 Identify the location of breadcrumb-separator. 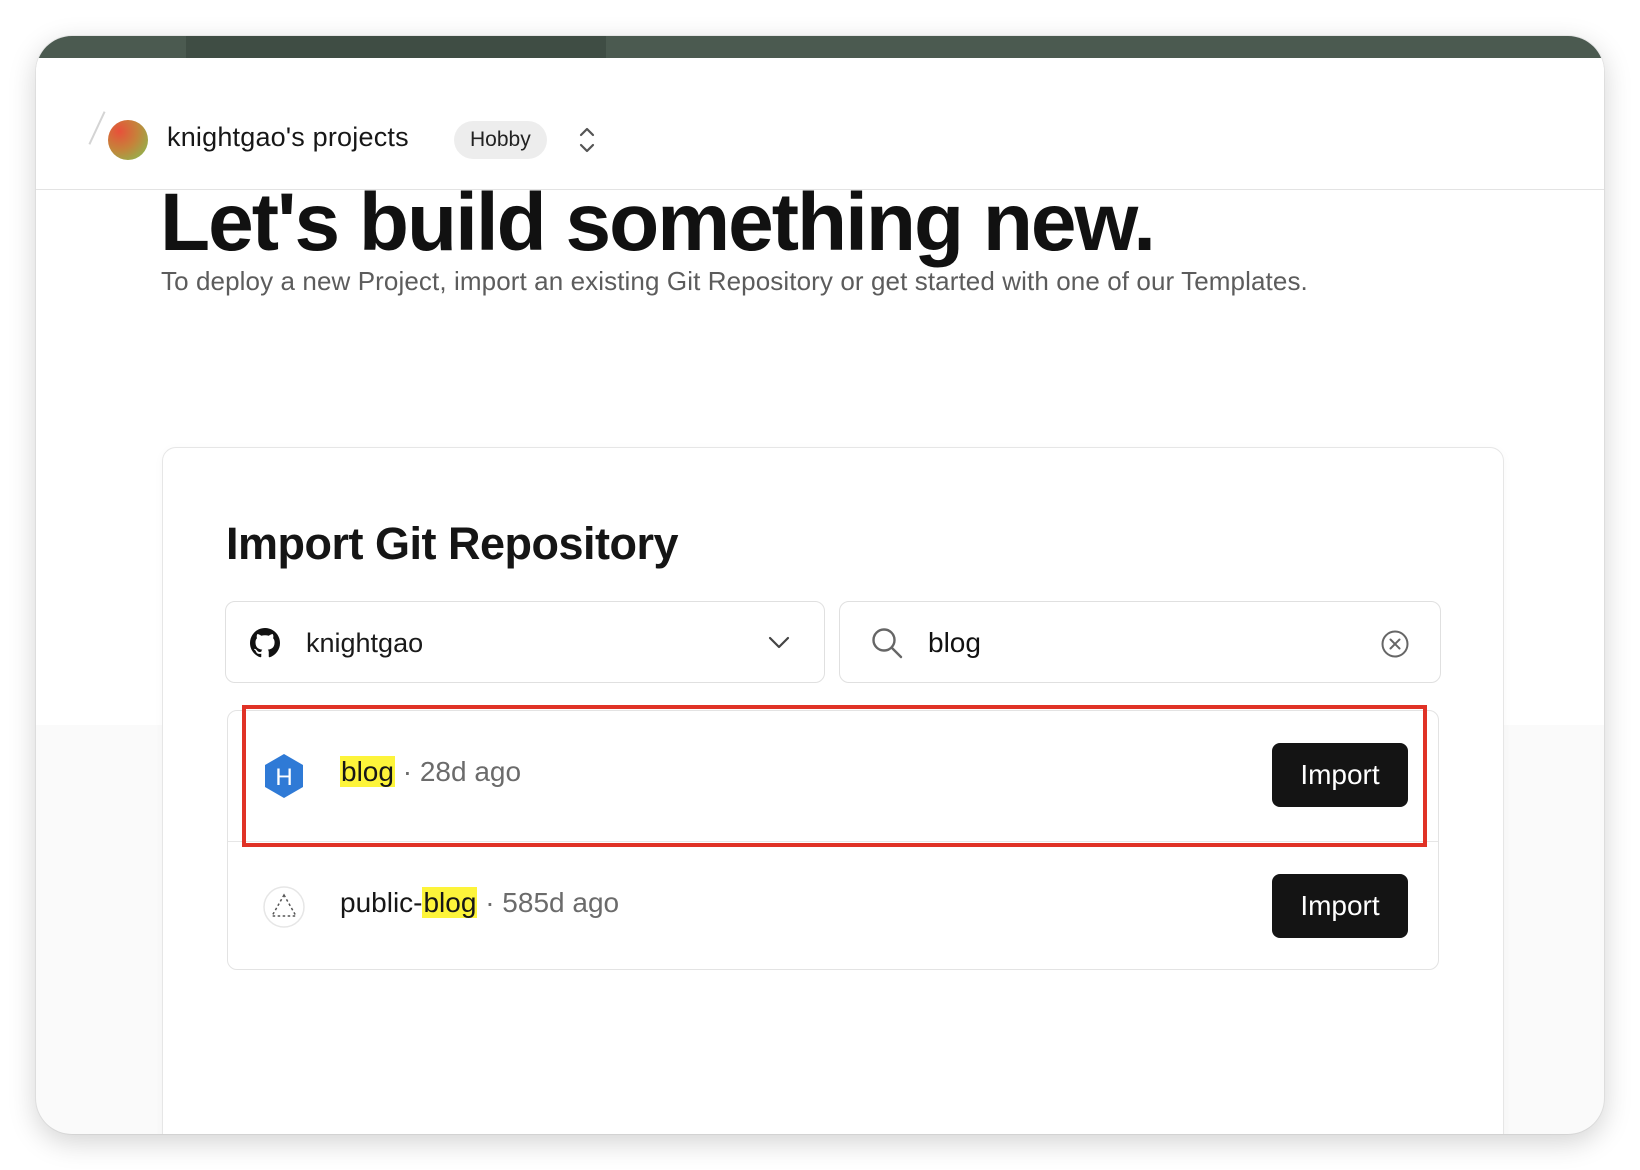
(97, 128).